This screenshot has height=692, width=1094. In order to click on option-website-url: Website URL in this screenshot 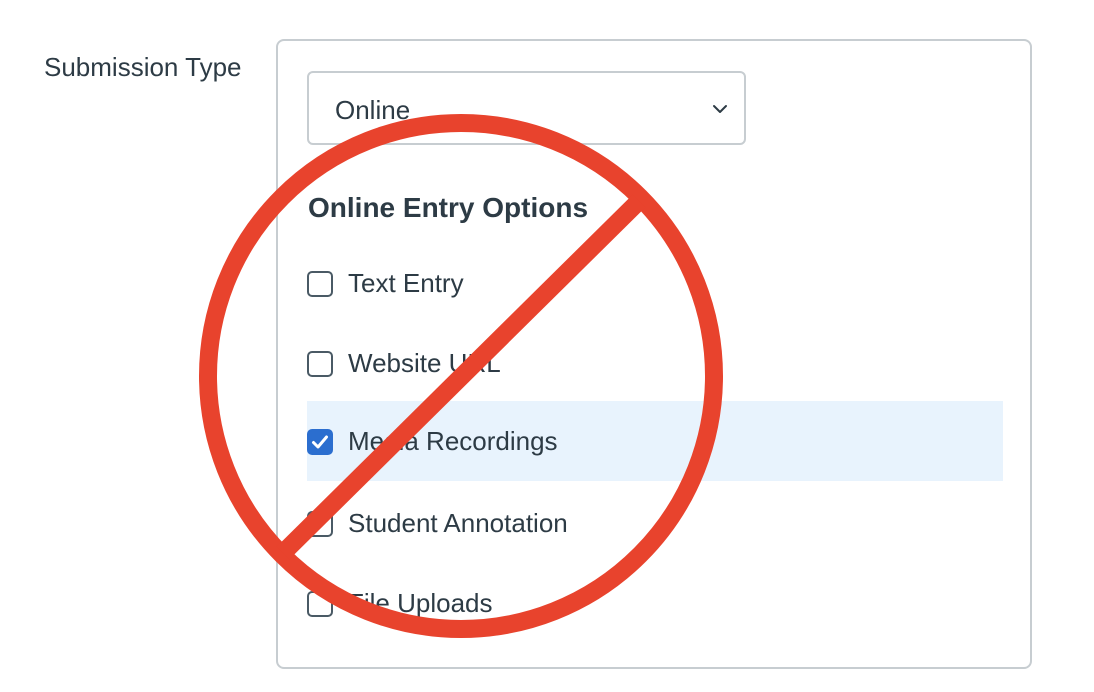, I will do `click(655, 363)`.